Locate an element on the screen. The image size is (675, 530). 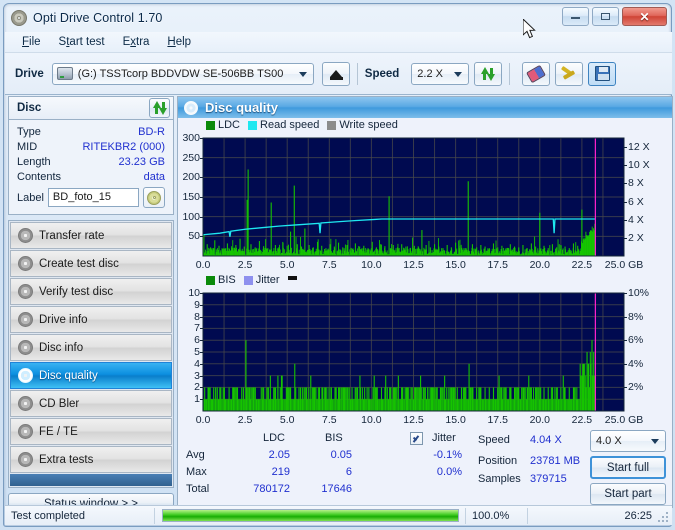
start-full-button: Start full is located at coordinates (628, 467).